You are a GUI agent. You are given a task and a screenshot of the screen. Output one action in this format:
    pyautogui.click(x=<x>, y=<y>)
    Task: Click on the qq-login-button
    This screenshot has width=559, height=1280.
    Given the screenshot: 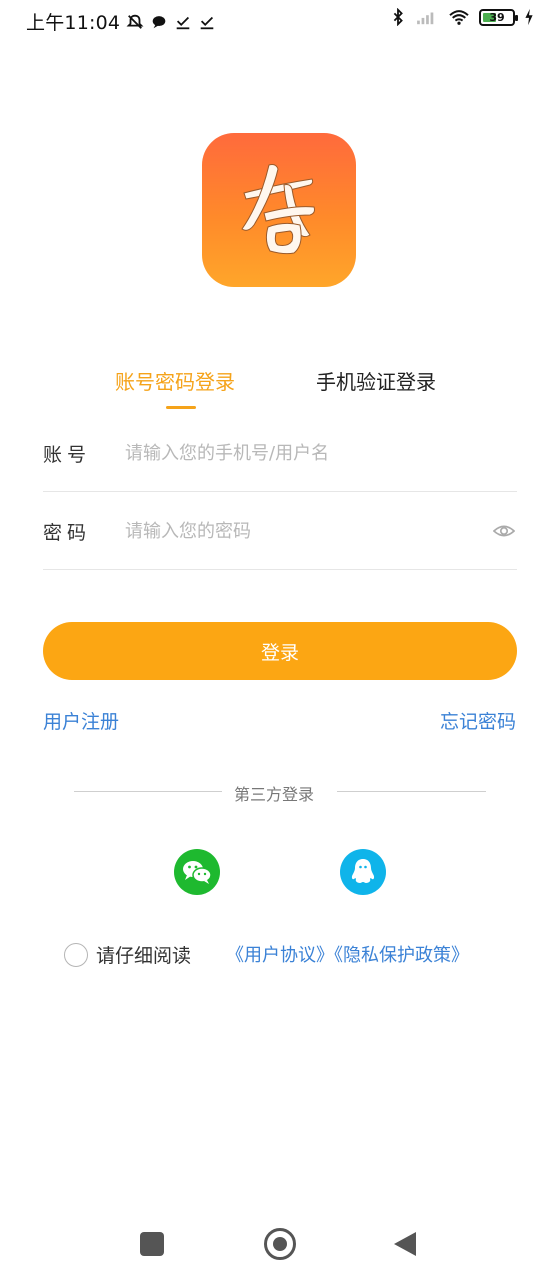 What is the action you would take?
    pyautogui.click(x=363, y=872)
    